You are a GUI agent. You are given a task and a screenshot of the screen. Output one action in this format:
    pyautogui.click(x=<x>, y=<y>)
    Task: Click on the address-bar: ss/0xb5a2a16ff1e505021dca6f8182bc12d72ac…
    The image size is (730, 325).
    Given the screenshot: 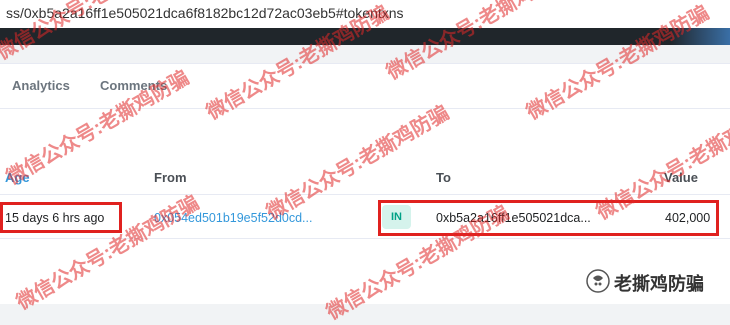 What is the action you would take?
    pyautogui.click(x=365, y=14)
    